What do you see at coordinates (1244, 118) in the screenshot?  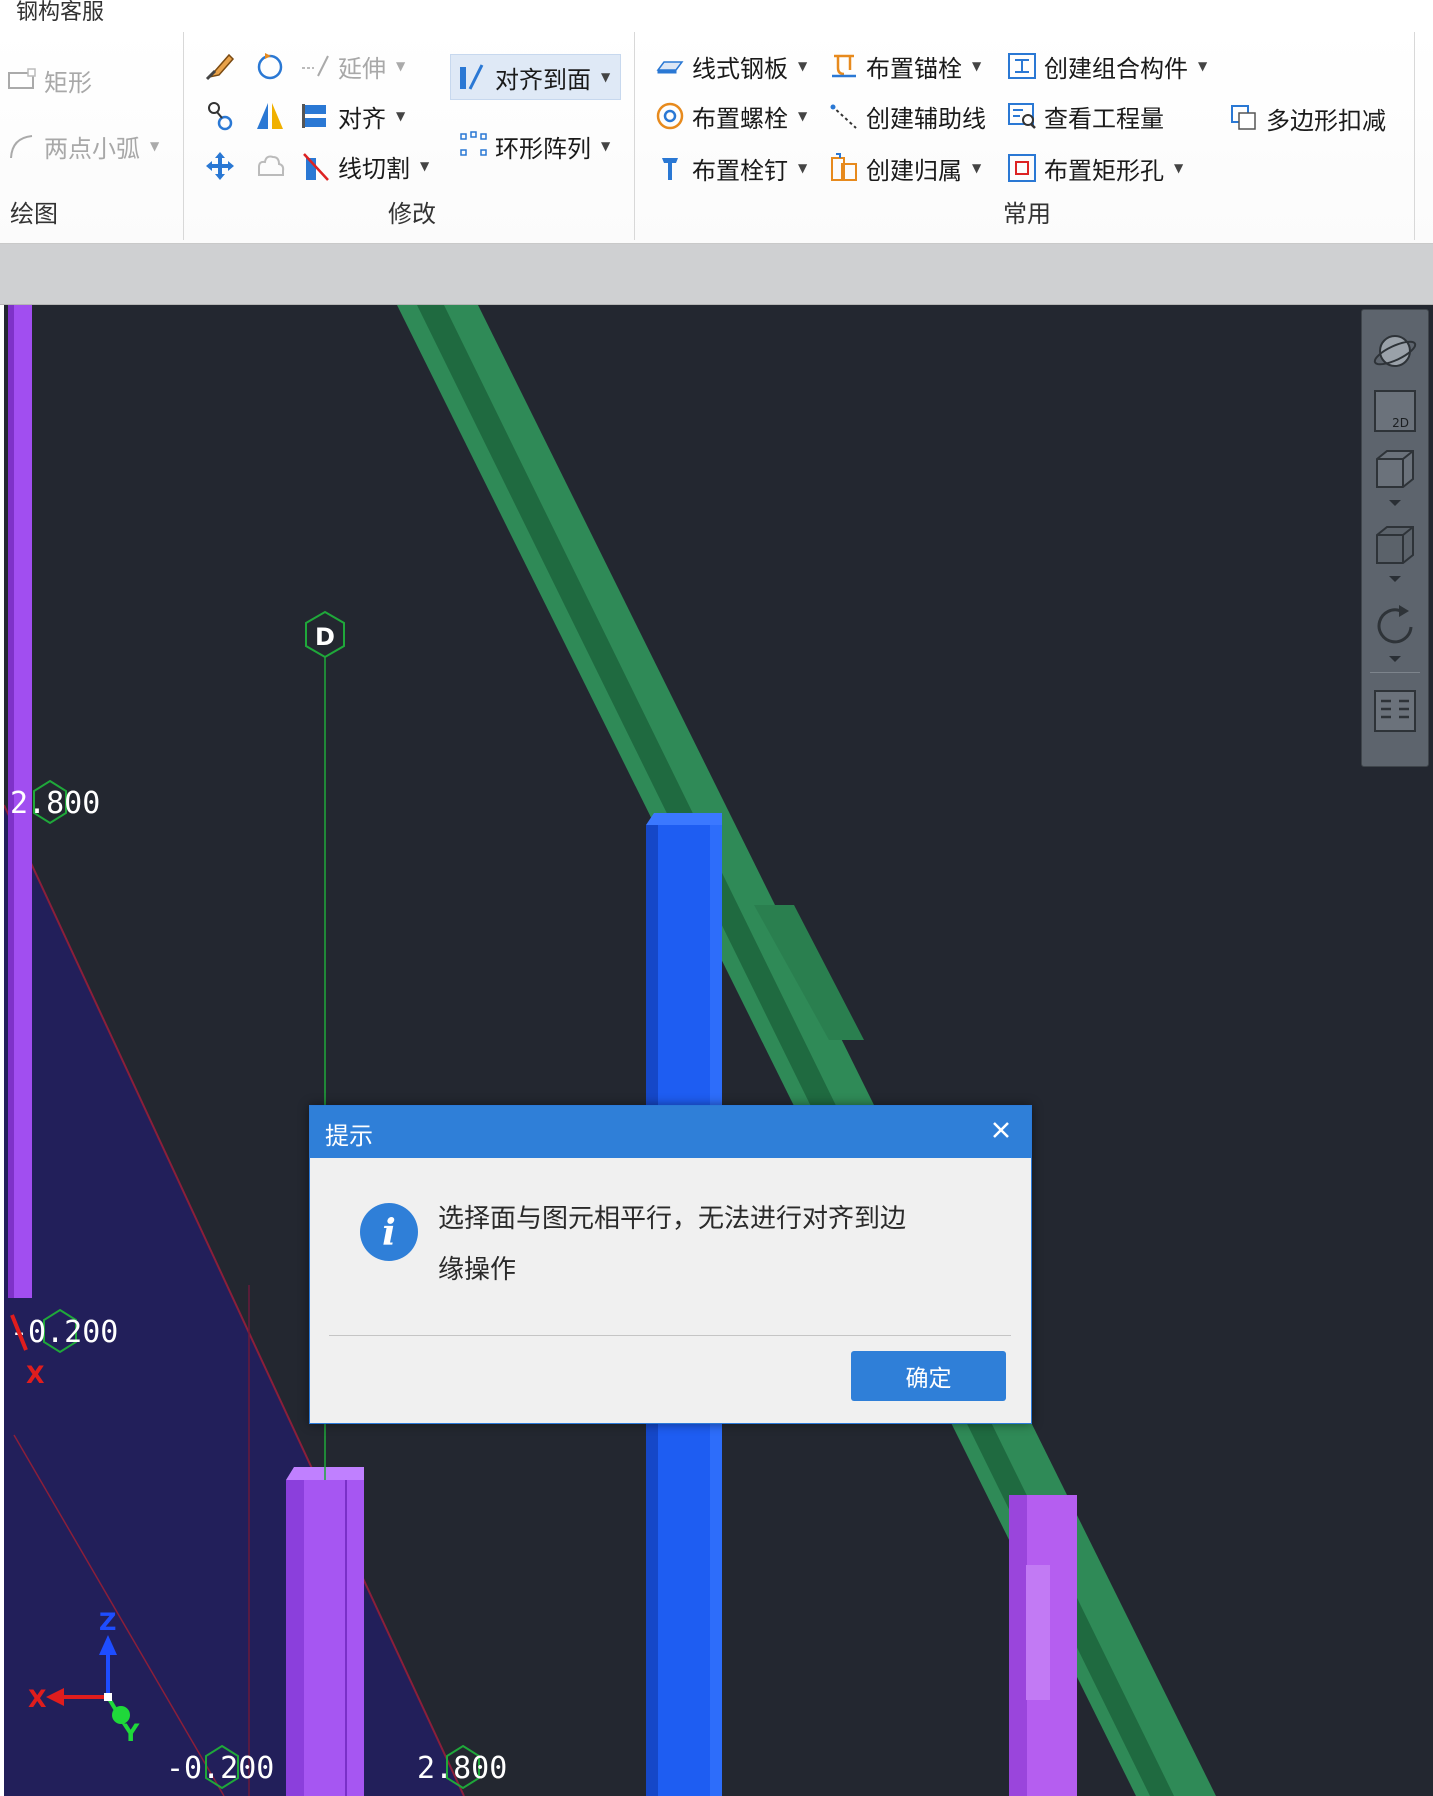 I see `polygon-deduct-icon` at bounding box center [1244, 118].